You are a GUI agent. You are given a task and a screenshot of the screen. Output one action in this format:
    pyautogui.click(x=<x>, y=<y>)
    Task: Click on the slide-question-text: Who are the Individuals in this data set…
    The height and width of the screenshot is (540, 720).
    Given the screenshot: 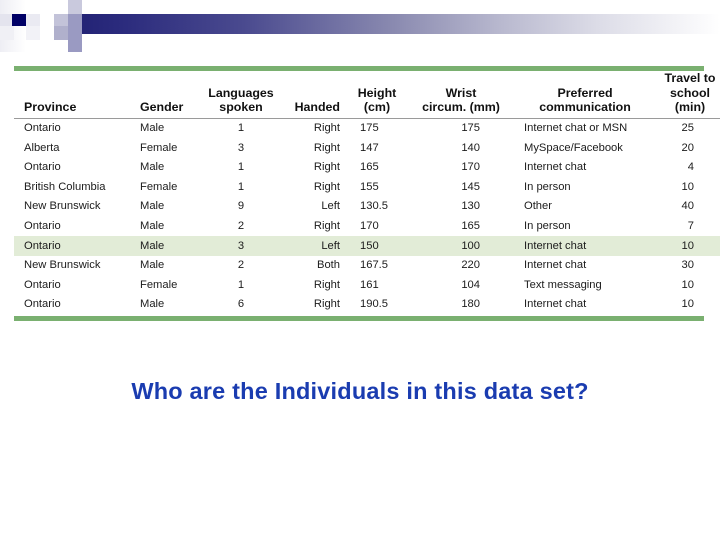 What is the action you would take?
    pyautogui.click(x=360, y=391)
    